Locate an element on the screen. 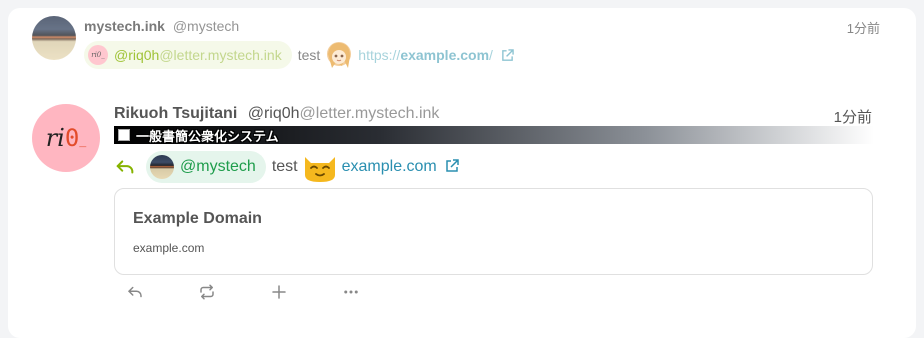 The image size is (924, 338). parent-mention: ri0_ @riq0h @letter.mystech.ink is located at coordinates (188, 55).